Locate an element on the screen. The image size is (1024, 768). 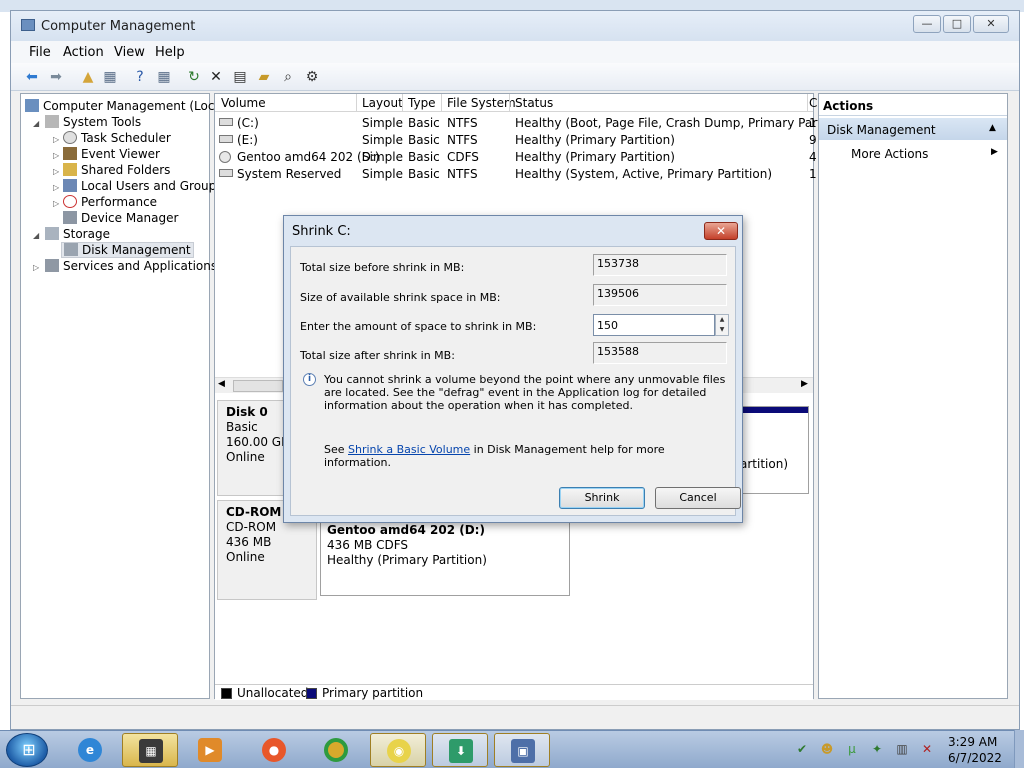
installer-icon: ⬇ is located at coordinates (460, 750).